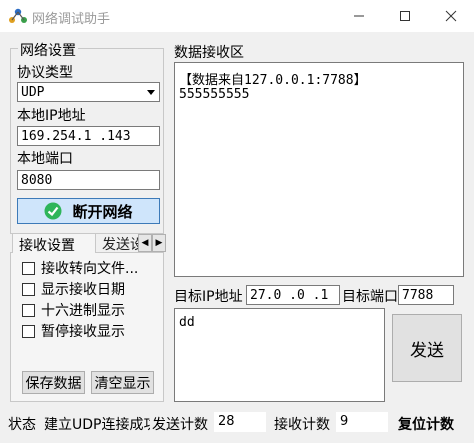 This screenshot has width=474, height=443. What do you see at coordinates (83, 290) in the screenshot?
I see `option-label: 显示接收日期` at bounding box center [83, 290].